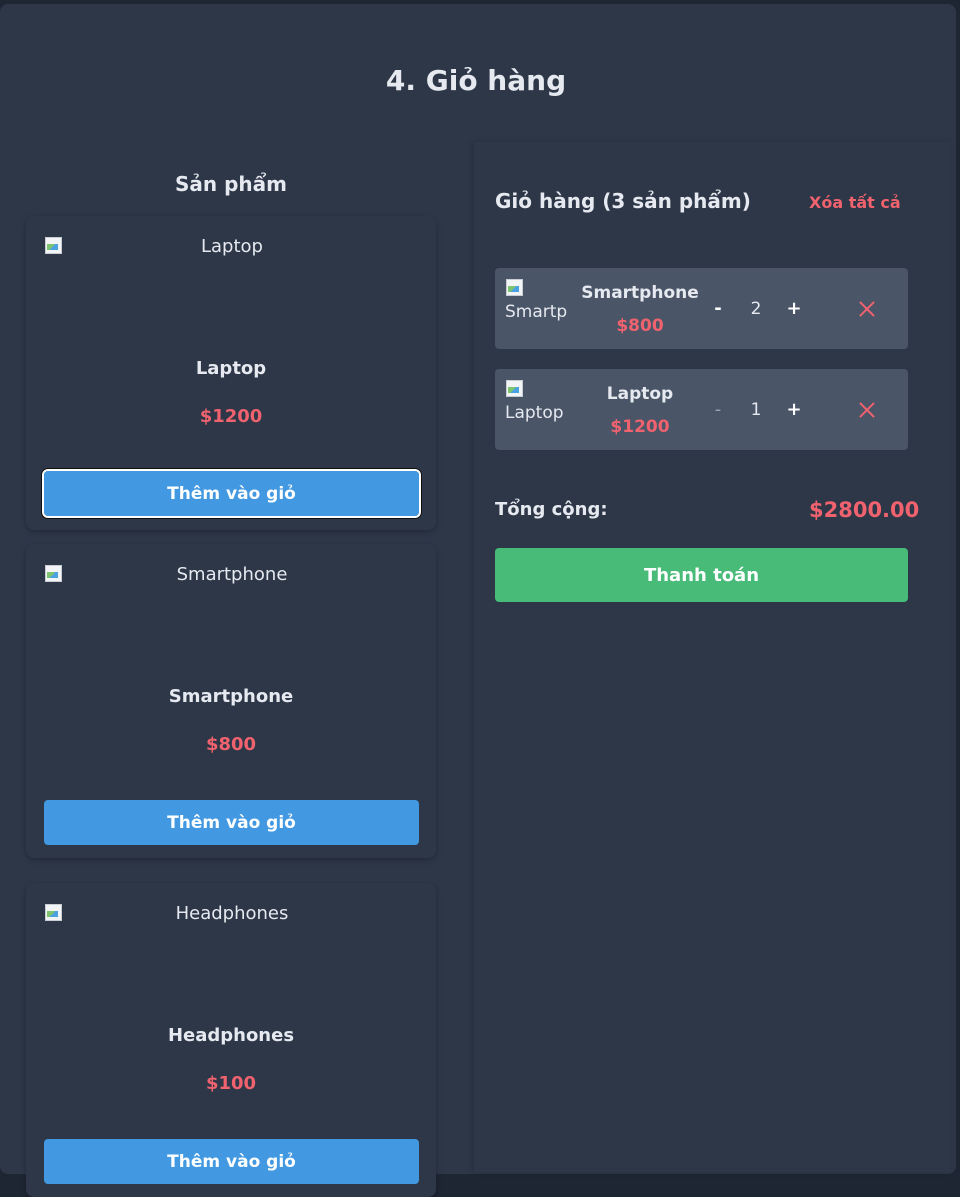  What do you see at coordinates (551, 509) in the screenshot?
I see `total-label: Tổng cộng:` at bounding box center [551, 509].